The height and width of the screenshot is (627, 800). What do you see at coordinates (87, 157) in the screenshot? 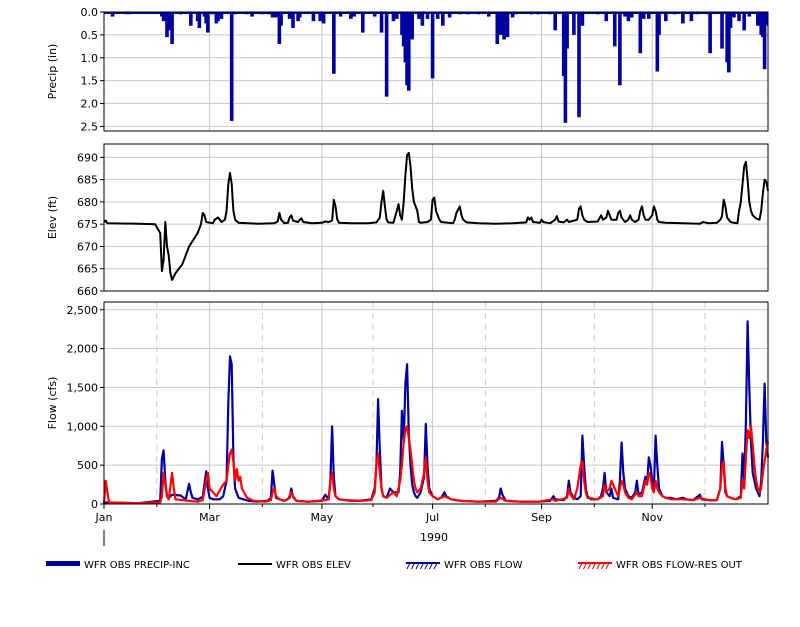
I see `y-tick-label: 690` at bounding box center [87, 157].